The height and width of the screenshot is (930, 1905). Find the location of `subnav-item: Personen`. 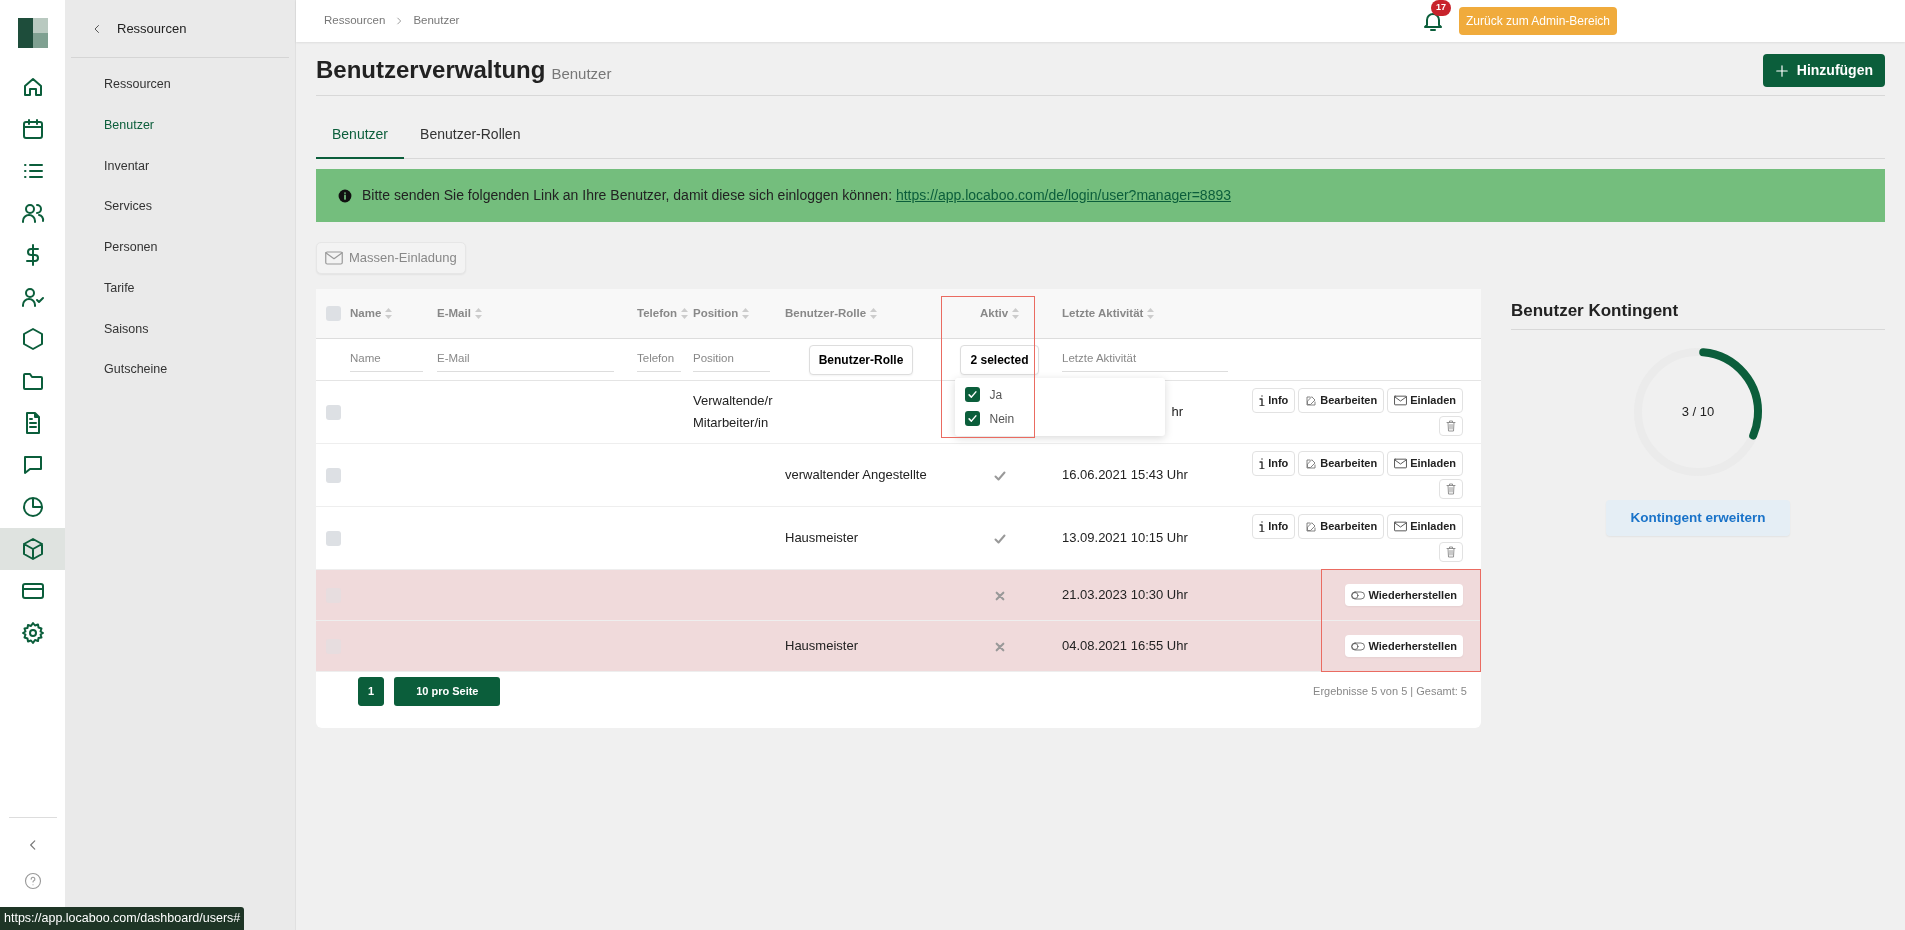

subnav-item: Personen is located at coordinates (180, 247).